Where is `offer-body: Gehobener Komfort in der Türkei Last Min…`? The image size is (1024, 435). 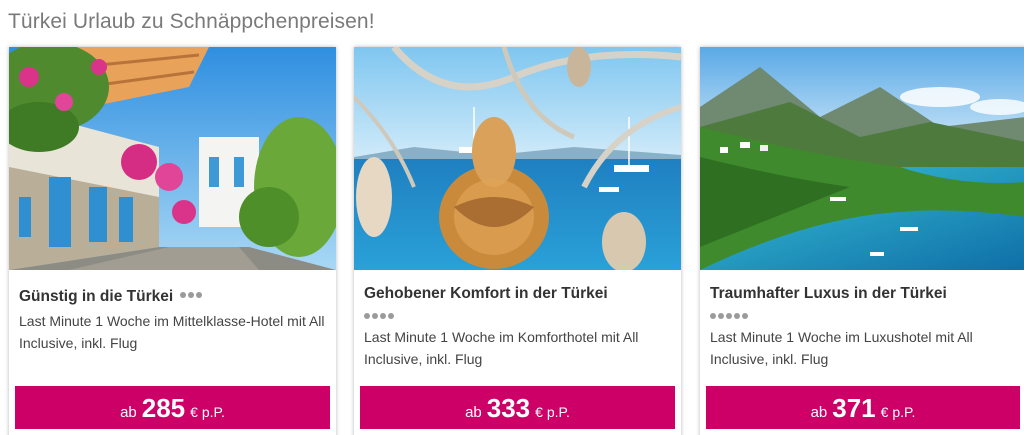
offer-body: Gehobener Komfort in der Türkei Last Min… is located at coordinates (517, 329).